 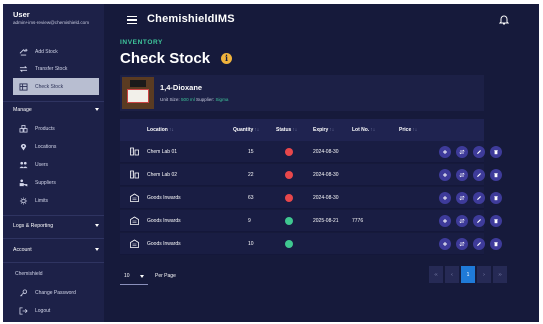 What do you see at coordinates (251, 152) in the screenshot?
I see `cell-quantity: 15` at bounding box center [251, 152].